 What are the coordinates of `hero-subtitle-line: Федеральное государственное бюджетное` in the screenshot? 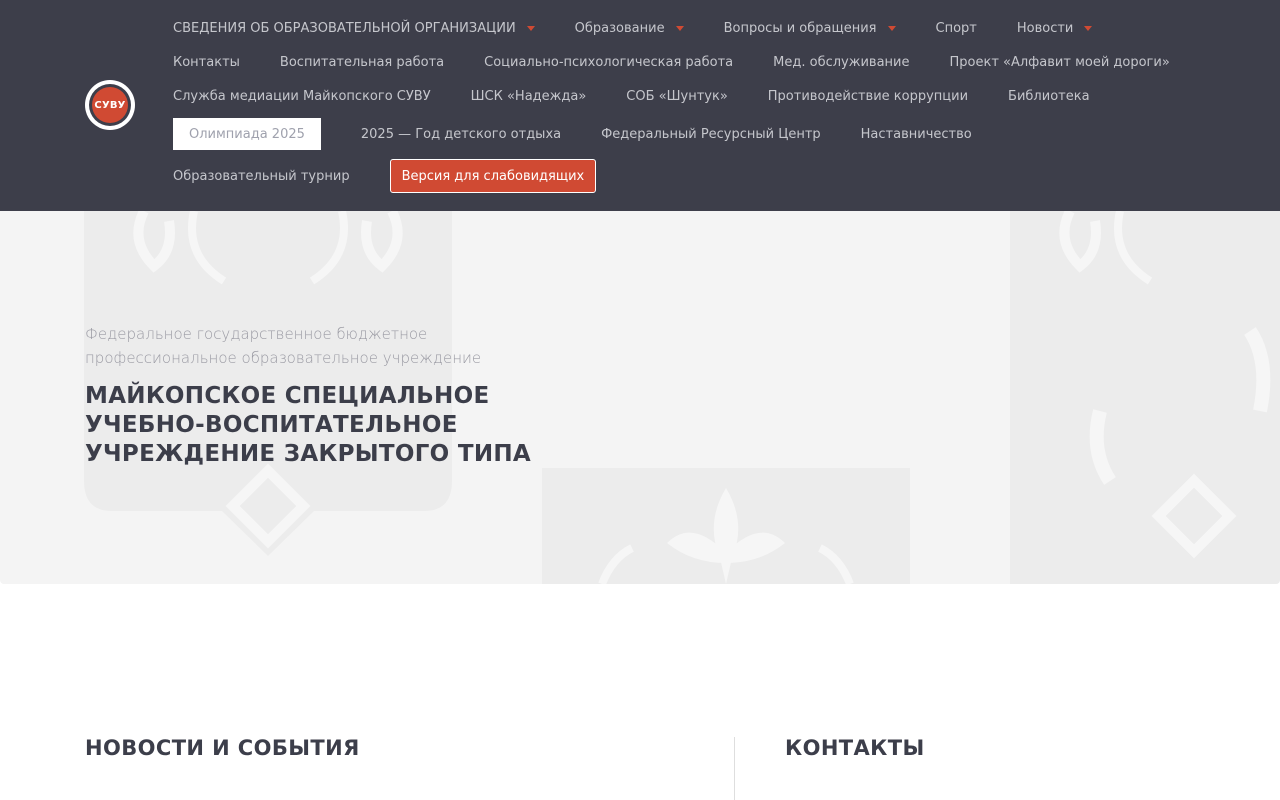 It's located at (256, 334).